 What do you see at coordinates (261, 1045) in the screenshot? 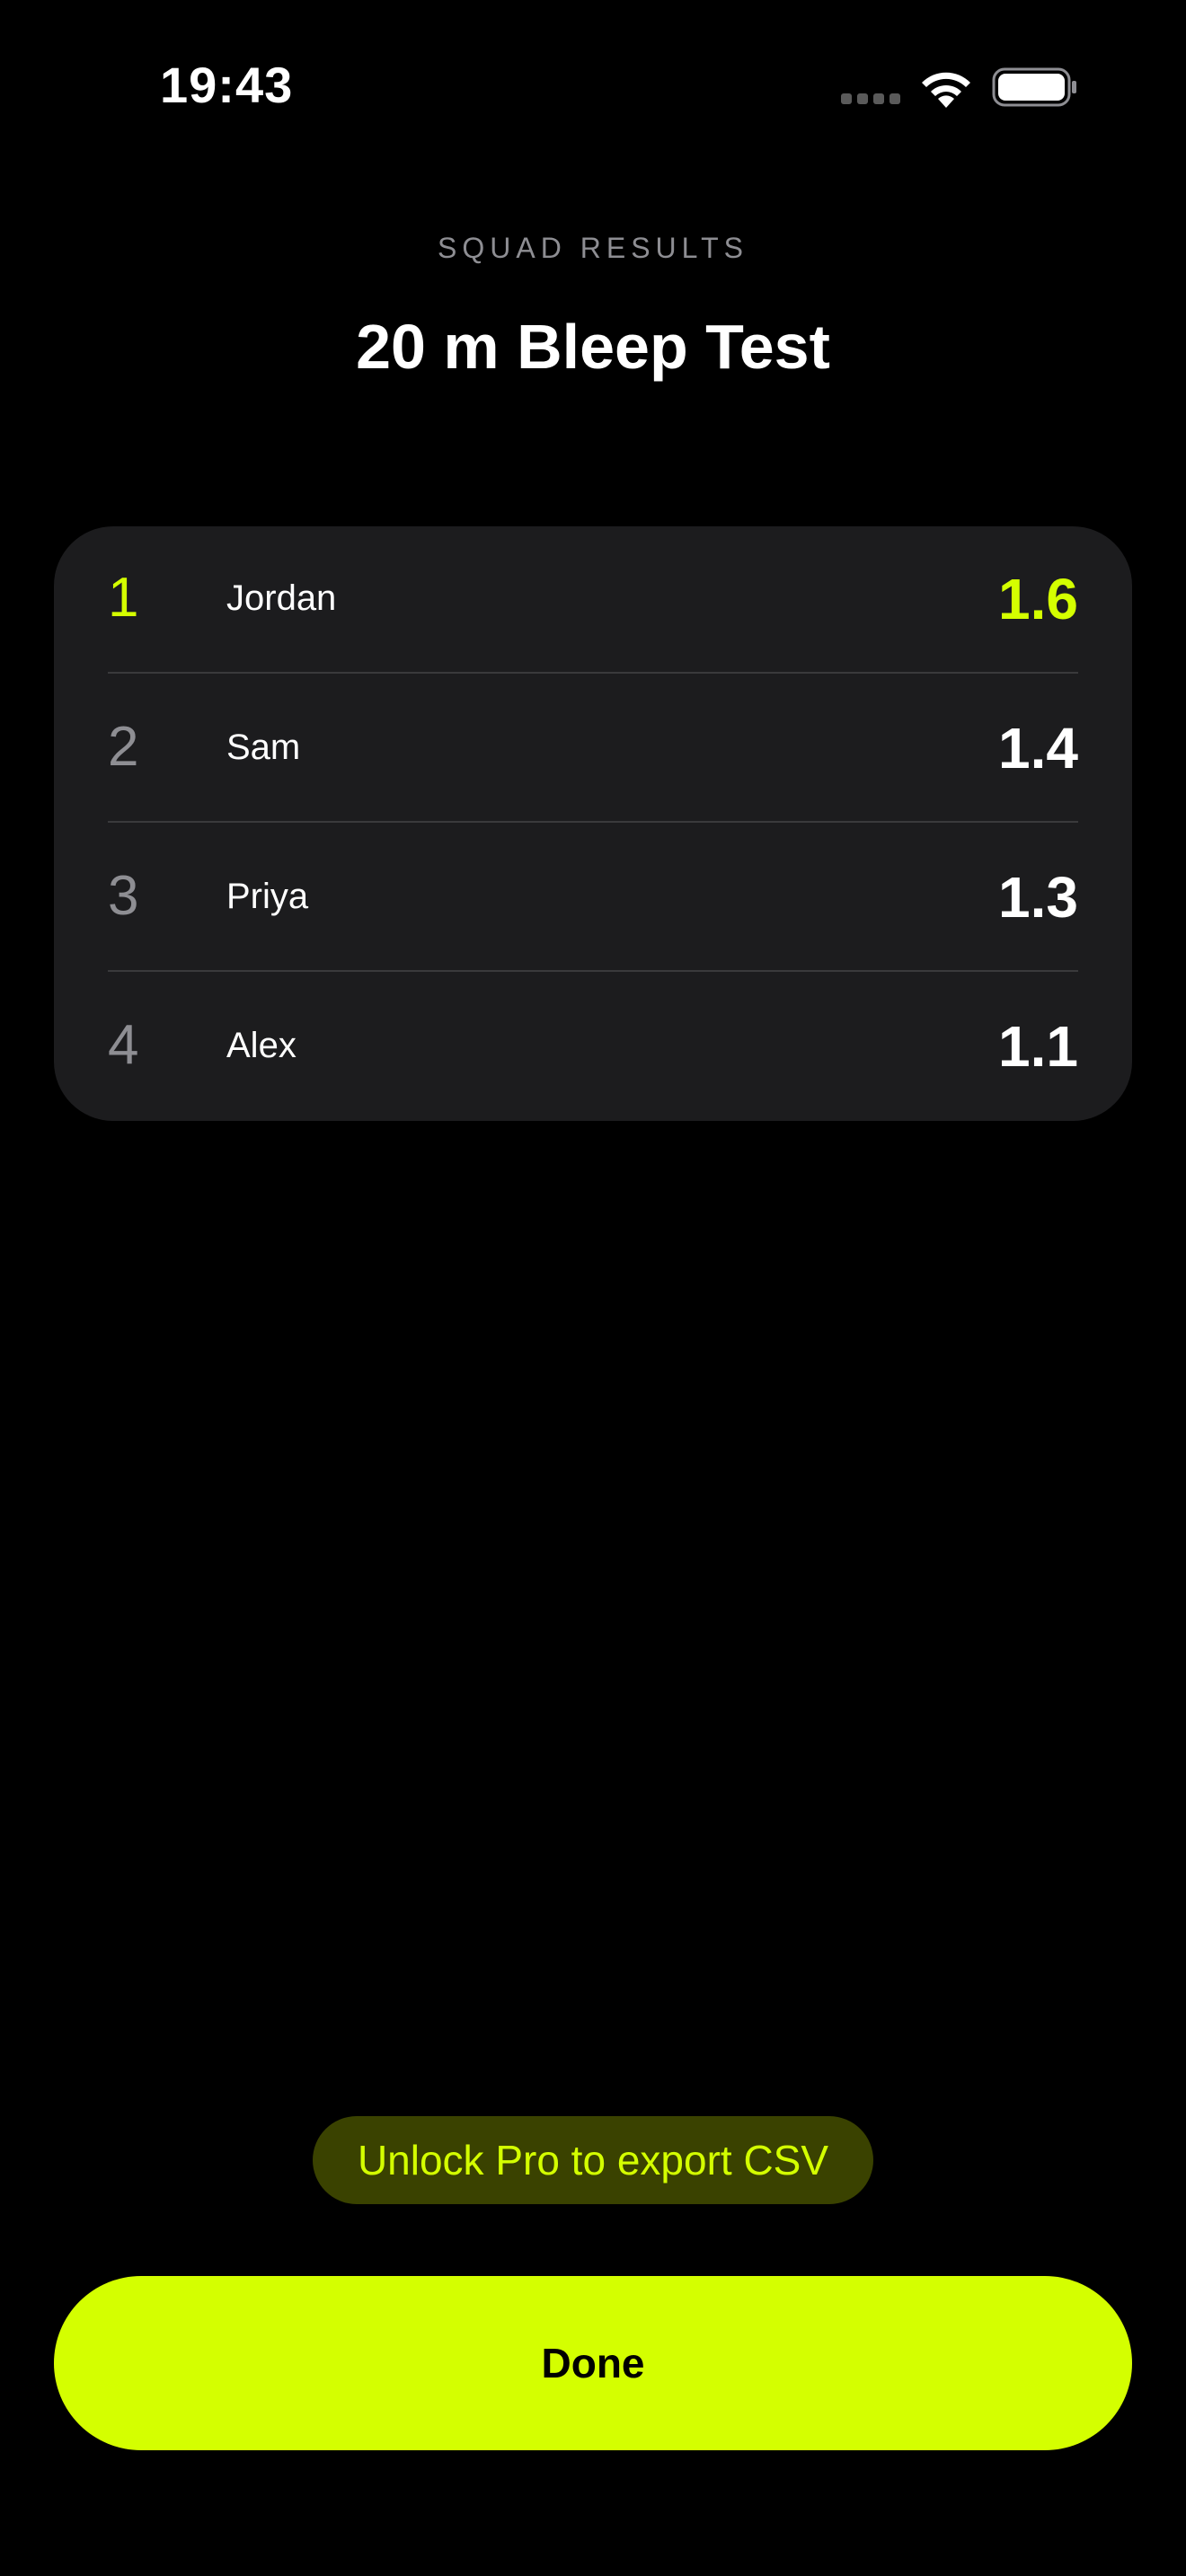
I see `athlete-name: Alex` at bounding box center [261, 1045].